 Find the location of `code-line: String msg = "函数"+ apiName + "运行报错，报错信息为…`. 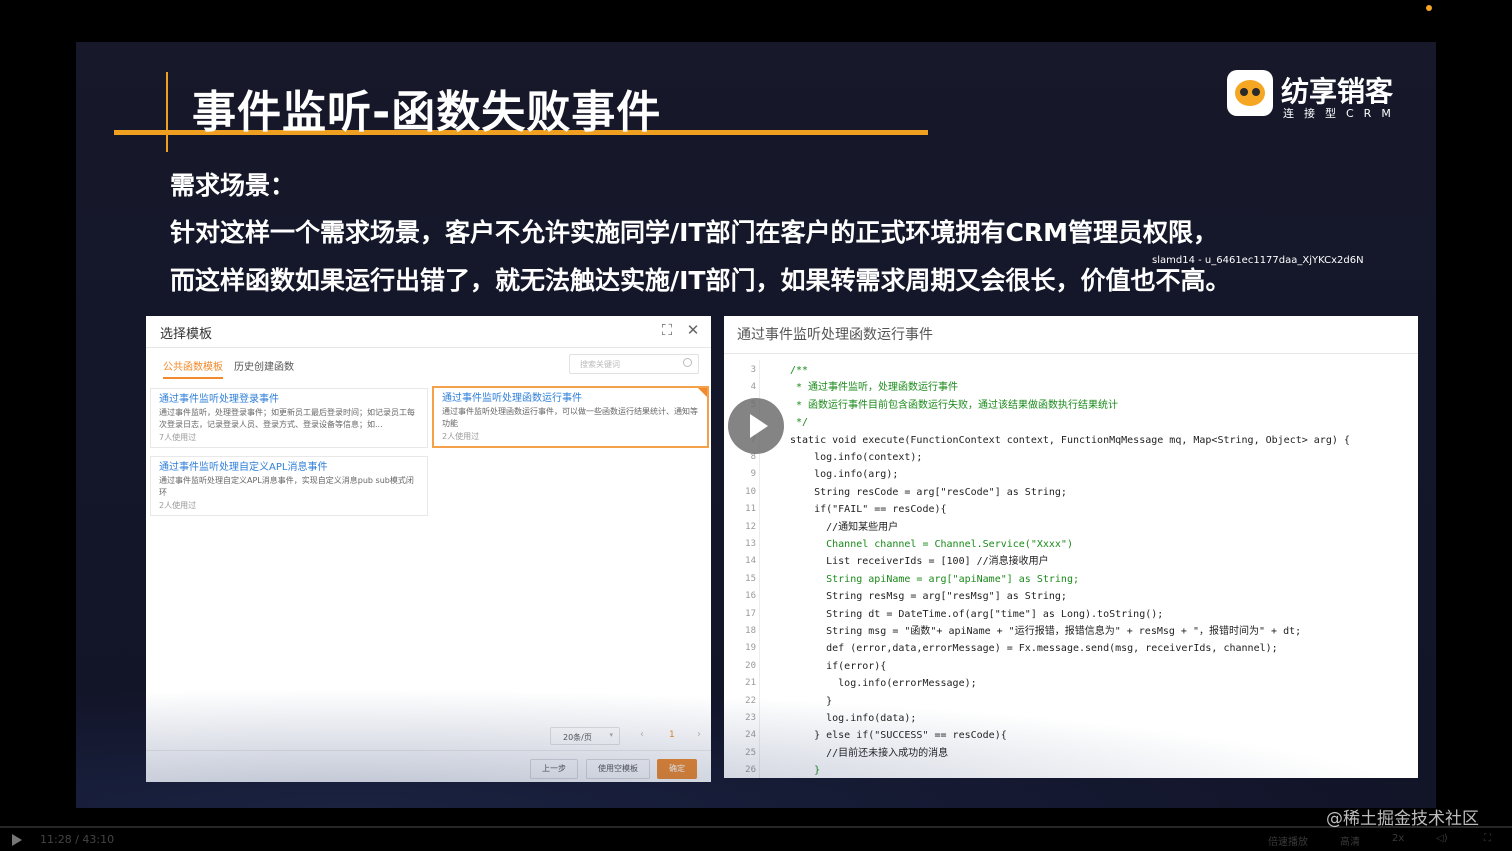

code-line: String msg = "函数"+ apiName + "运行报错，报错信息为… is located at coordinates (1046, 631).